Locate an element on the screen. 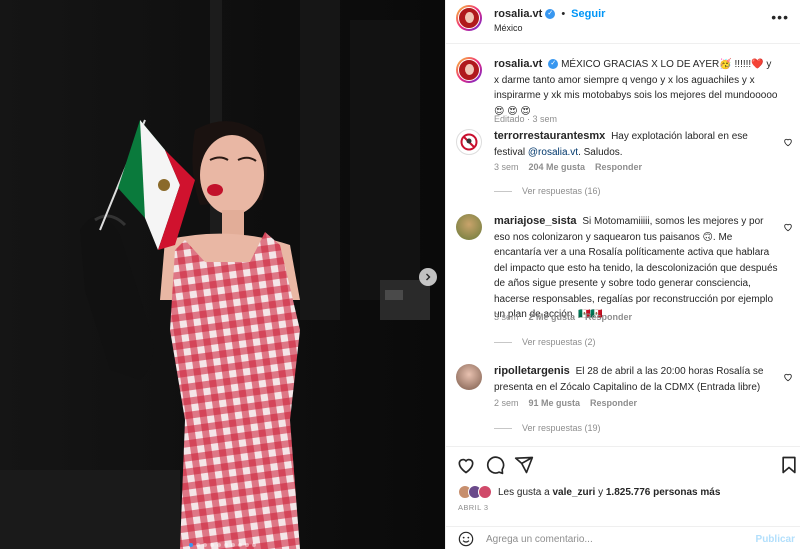 This screenshot has width=800, height=549. comment-meta: 3 sem 2 Me gusta Responder is located at coordinates (563, 317).